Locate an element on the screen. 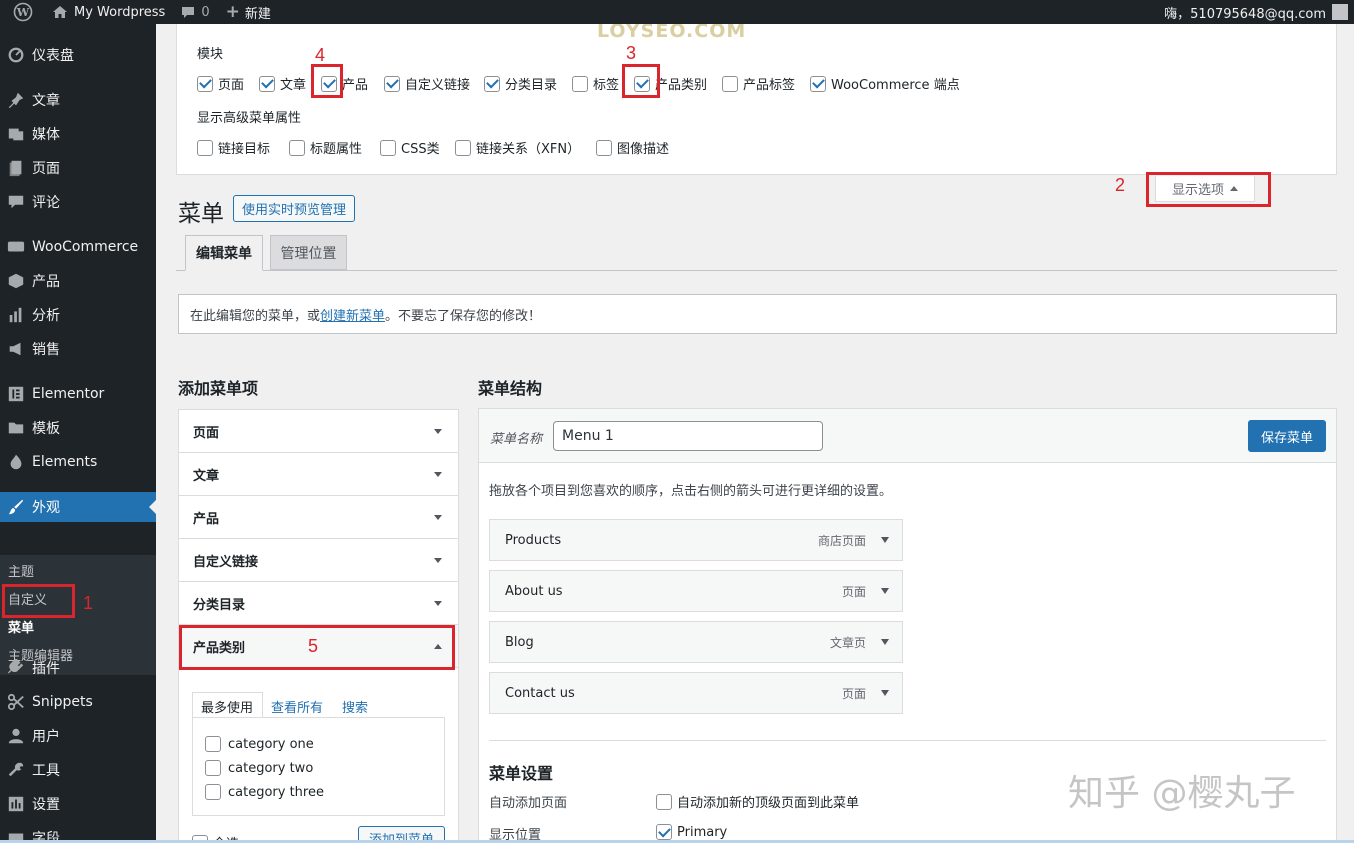  tab-view-all: 查看所有 is located at coordinates (297, 706).